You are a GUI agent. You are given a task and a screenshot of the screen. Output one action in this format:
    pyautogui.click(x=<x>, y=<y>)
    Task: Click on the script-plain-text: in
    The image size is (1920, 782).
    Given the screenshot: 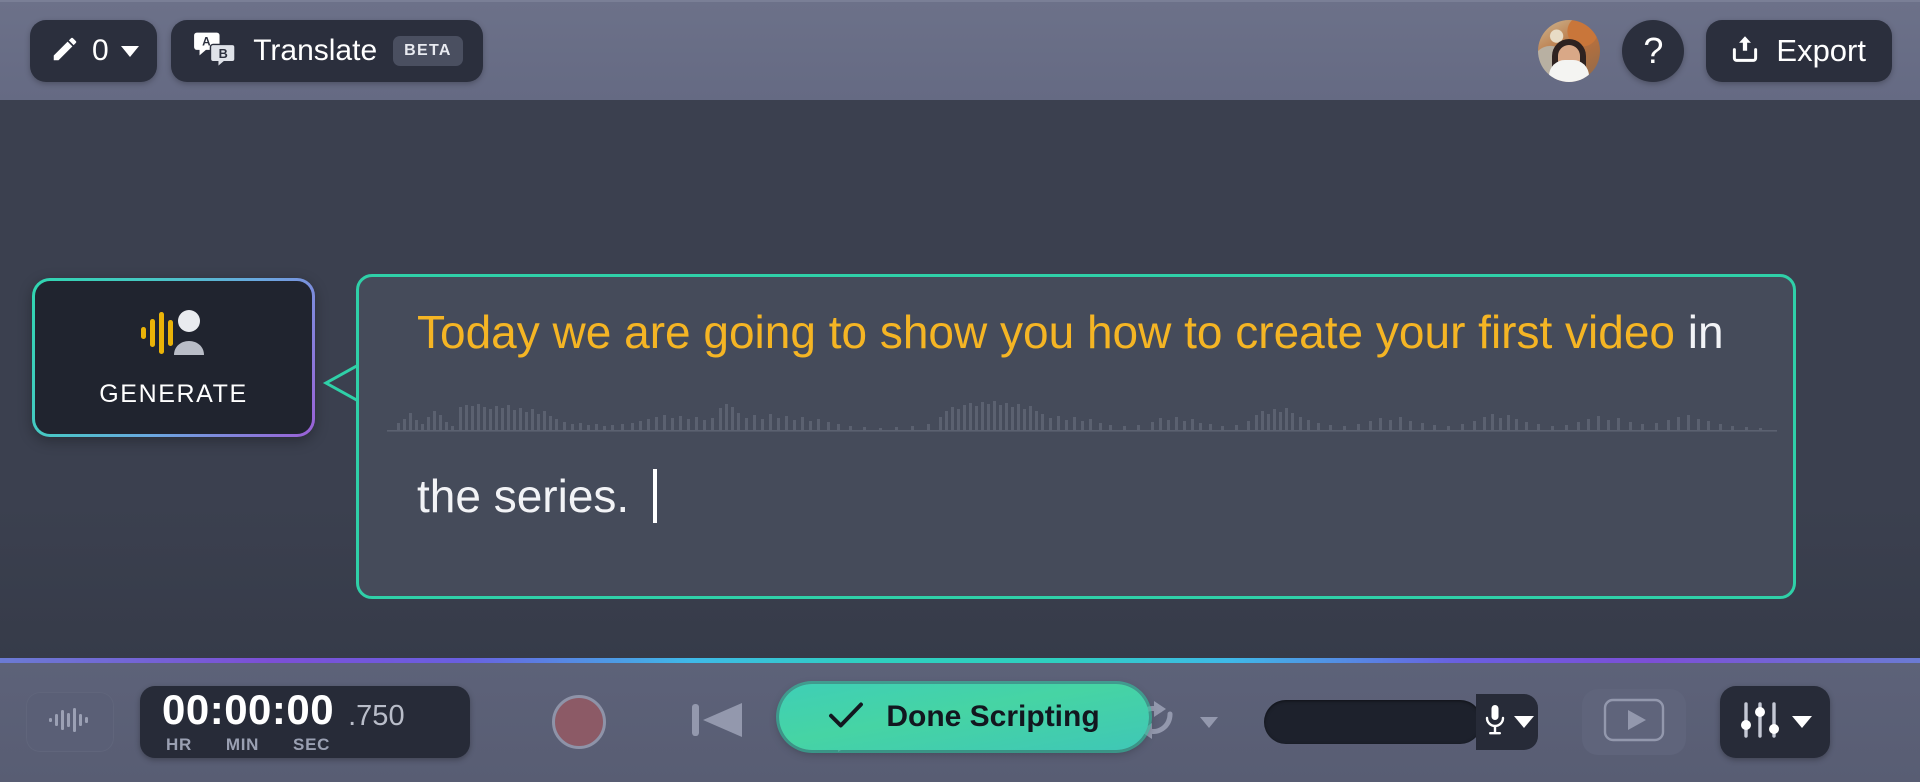 What is the action you would take?
    pyautogui.click(x=1705, y=332)
    